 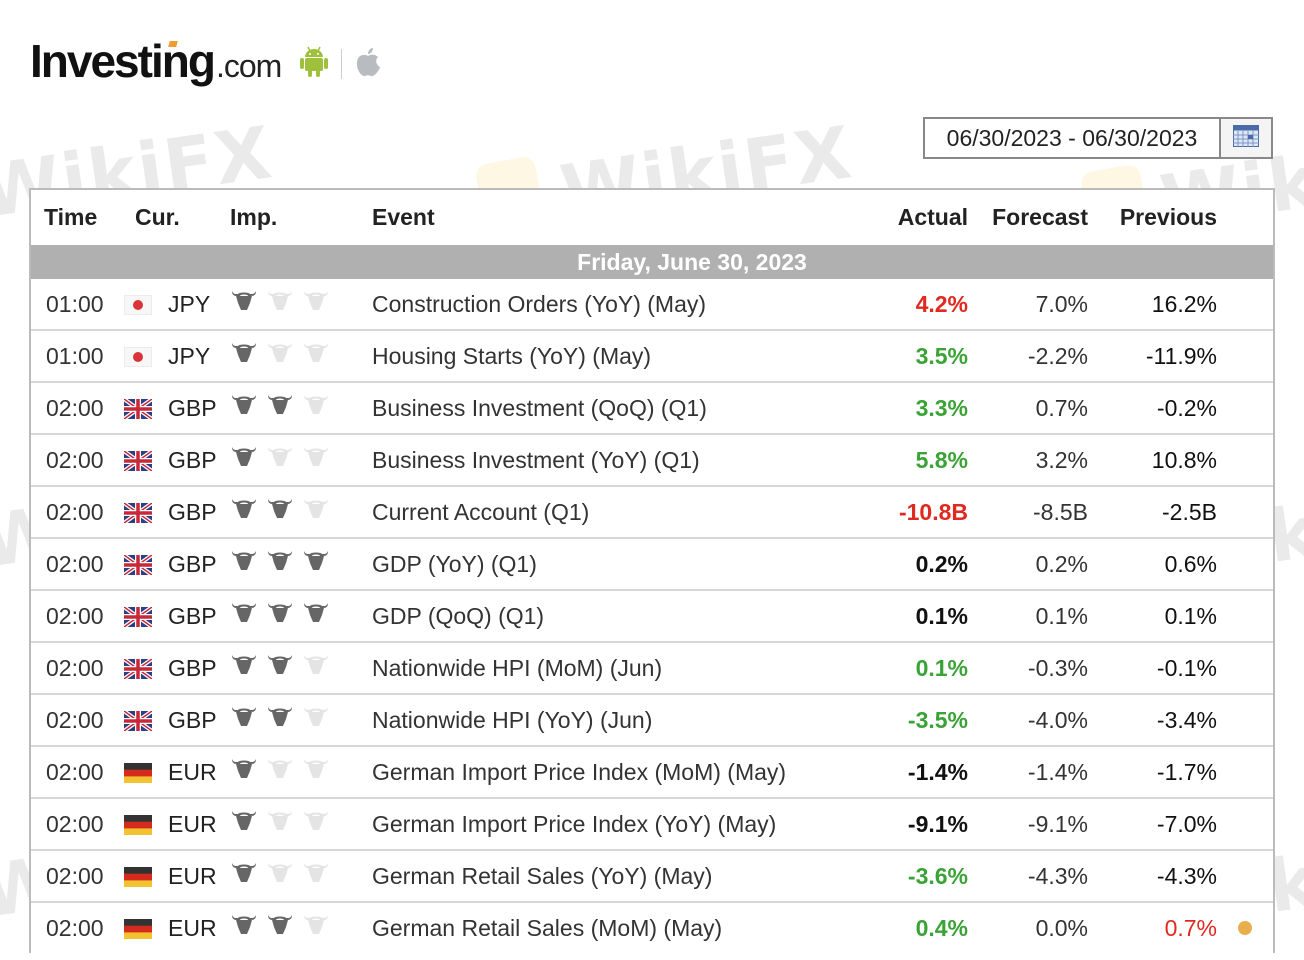 What do you see at coordinates (603, 408) in the screenshot?
I see `event-name: Business Investment (QoQ) (Q1)` at bounding box center [603, 408].